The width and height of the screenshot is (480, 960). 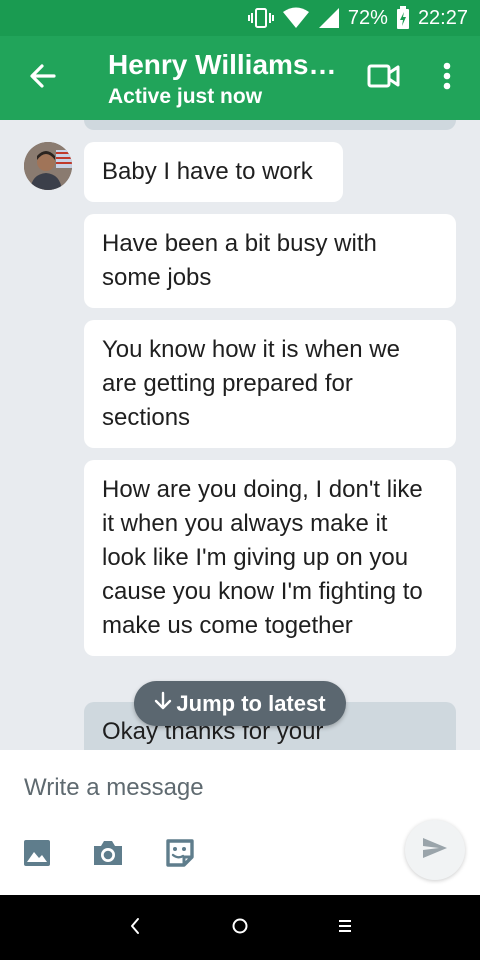 I want to click on nav-recents-button, so click(x=345, y=928).